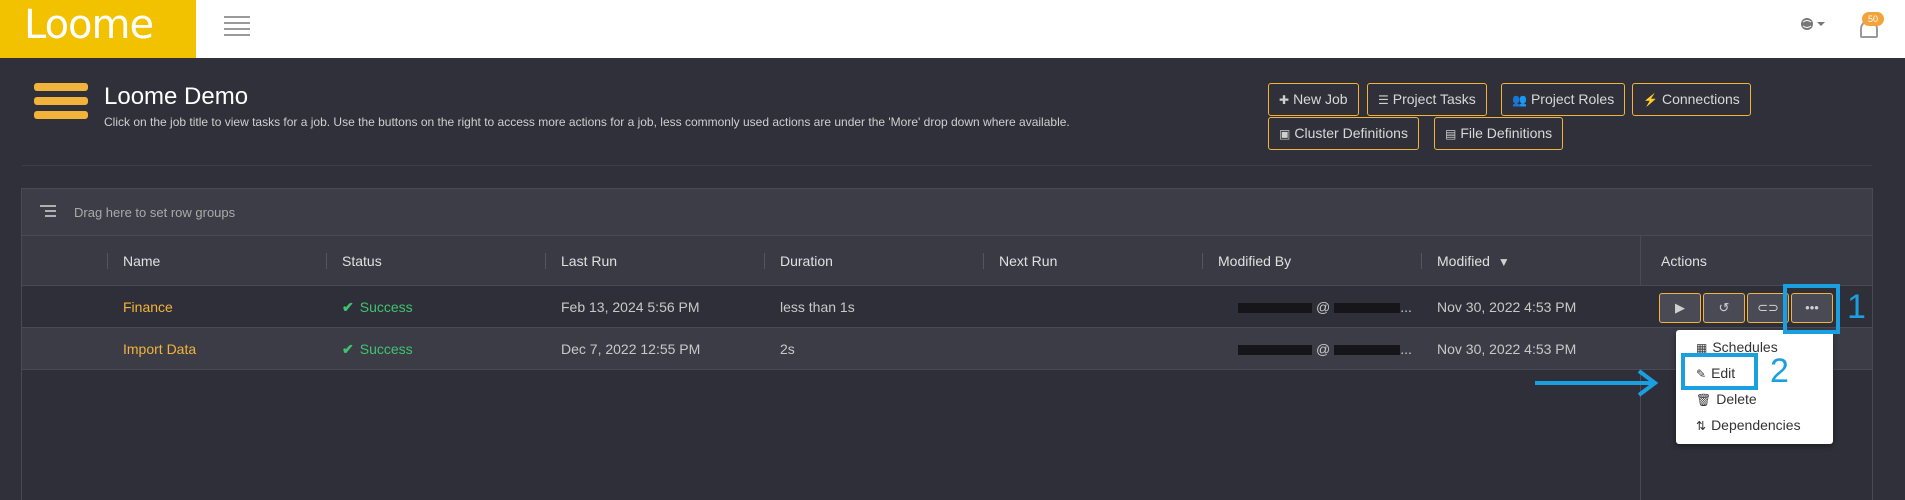  What do you see at coordinates (1650, 100) in the screenshot?
I see `plug-icon: ⚡` at bounding box center [1650, 100].